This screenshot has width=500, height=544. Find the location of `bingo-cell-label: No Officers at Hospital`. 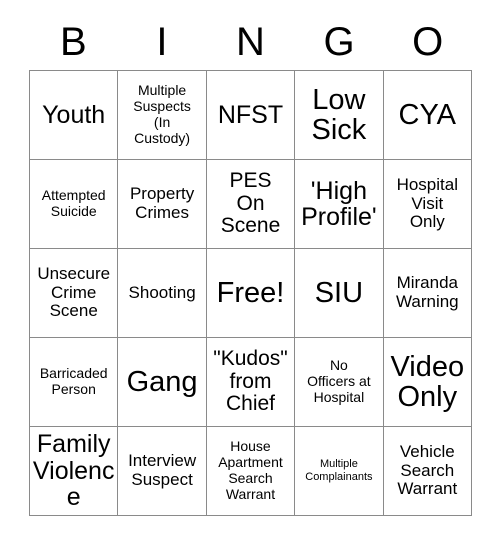

bingo-cell-label: No Officers at Hospital is located at coordinates (339, 381).